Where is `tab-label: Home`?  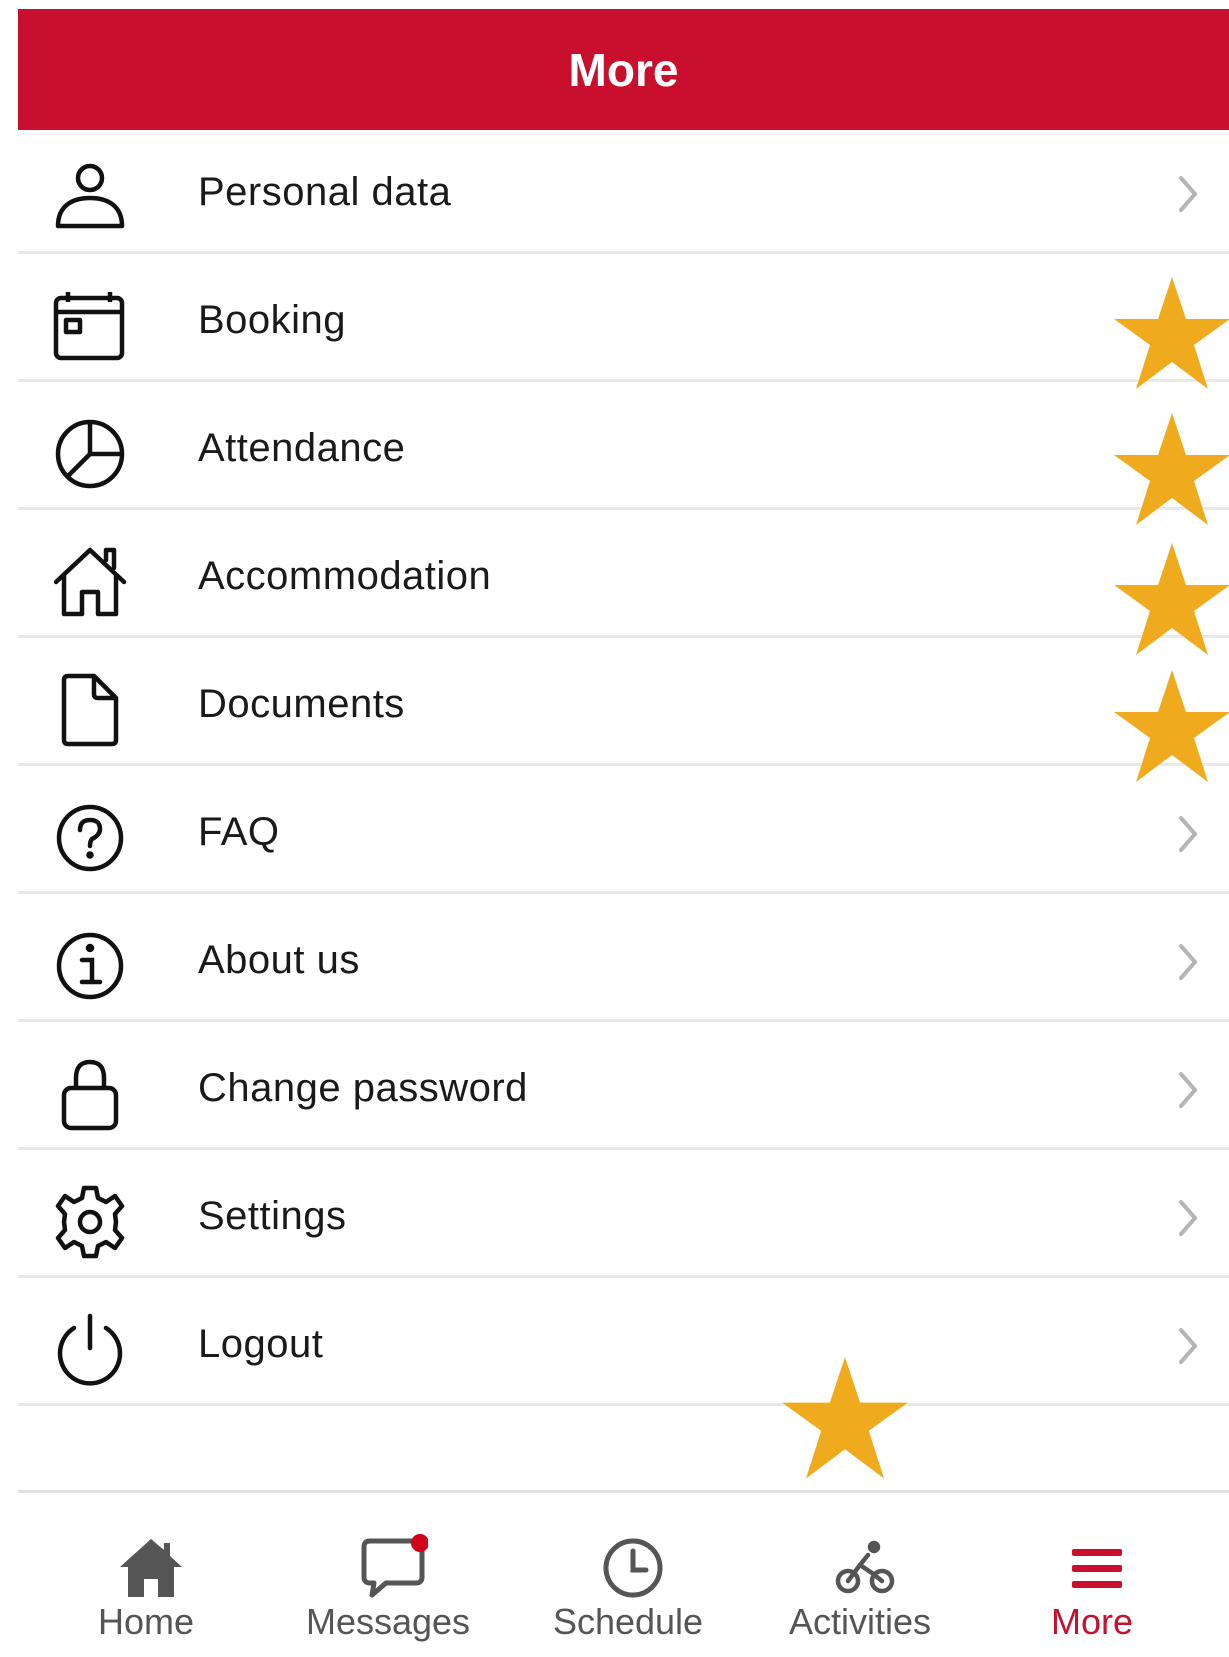
tab-label: Home is located at coordinates (146, 1621).